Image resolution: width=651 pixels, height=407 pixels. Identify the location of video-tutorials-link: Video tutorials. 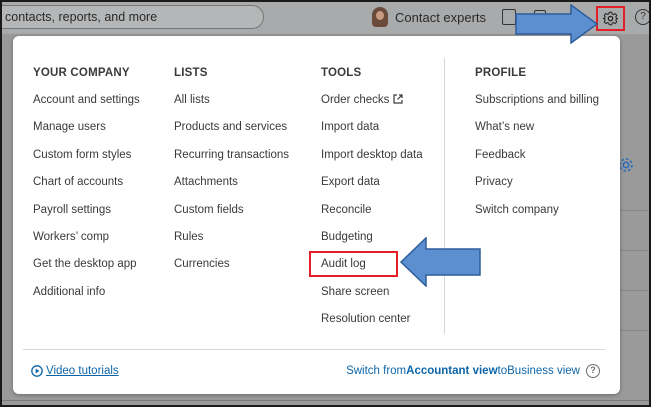
(75, 371).